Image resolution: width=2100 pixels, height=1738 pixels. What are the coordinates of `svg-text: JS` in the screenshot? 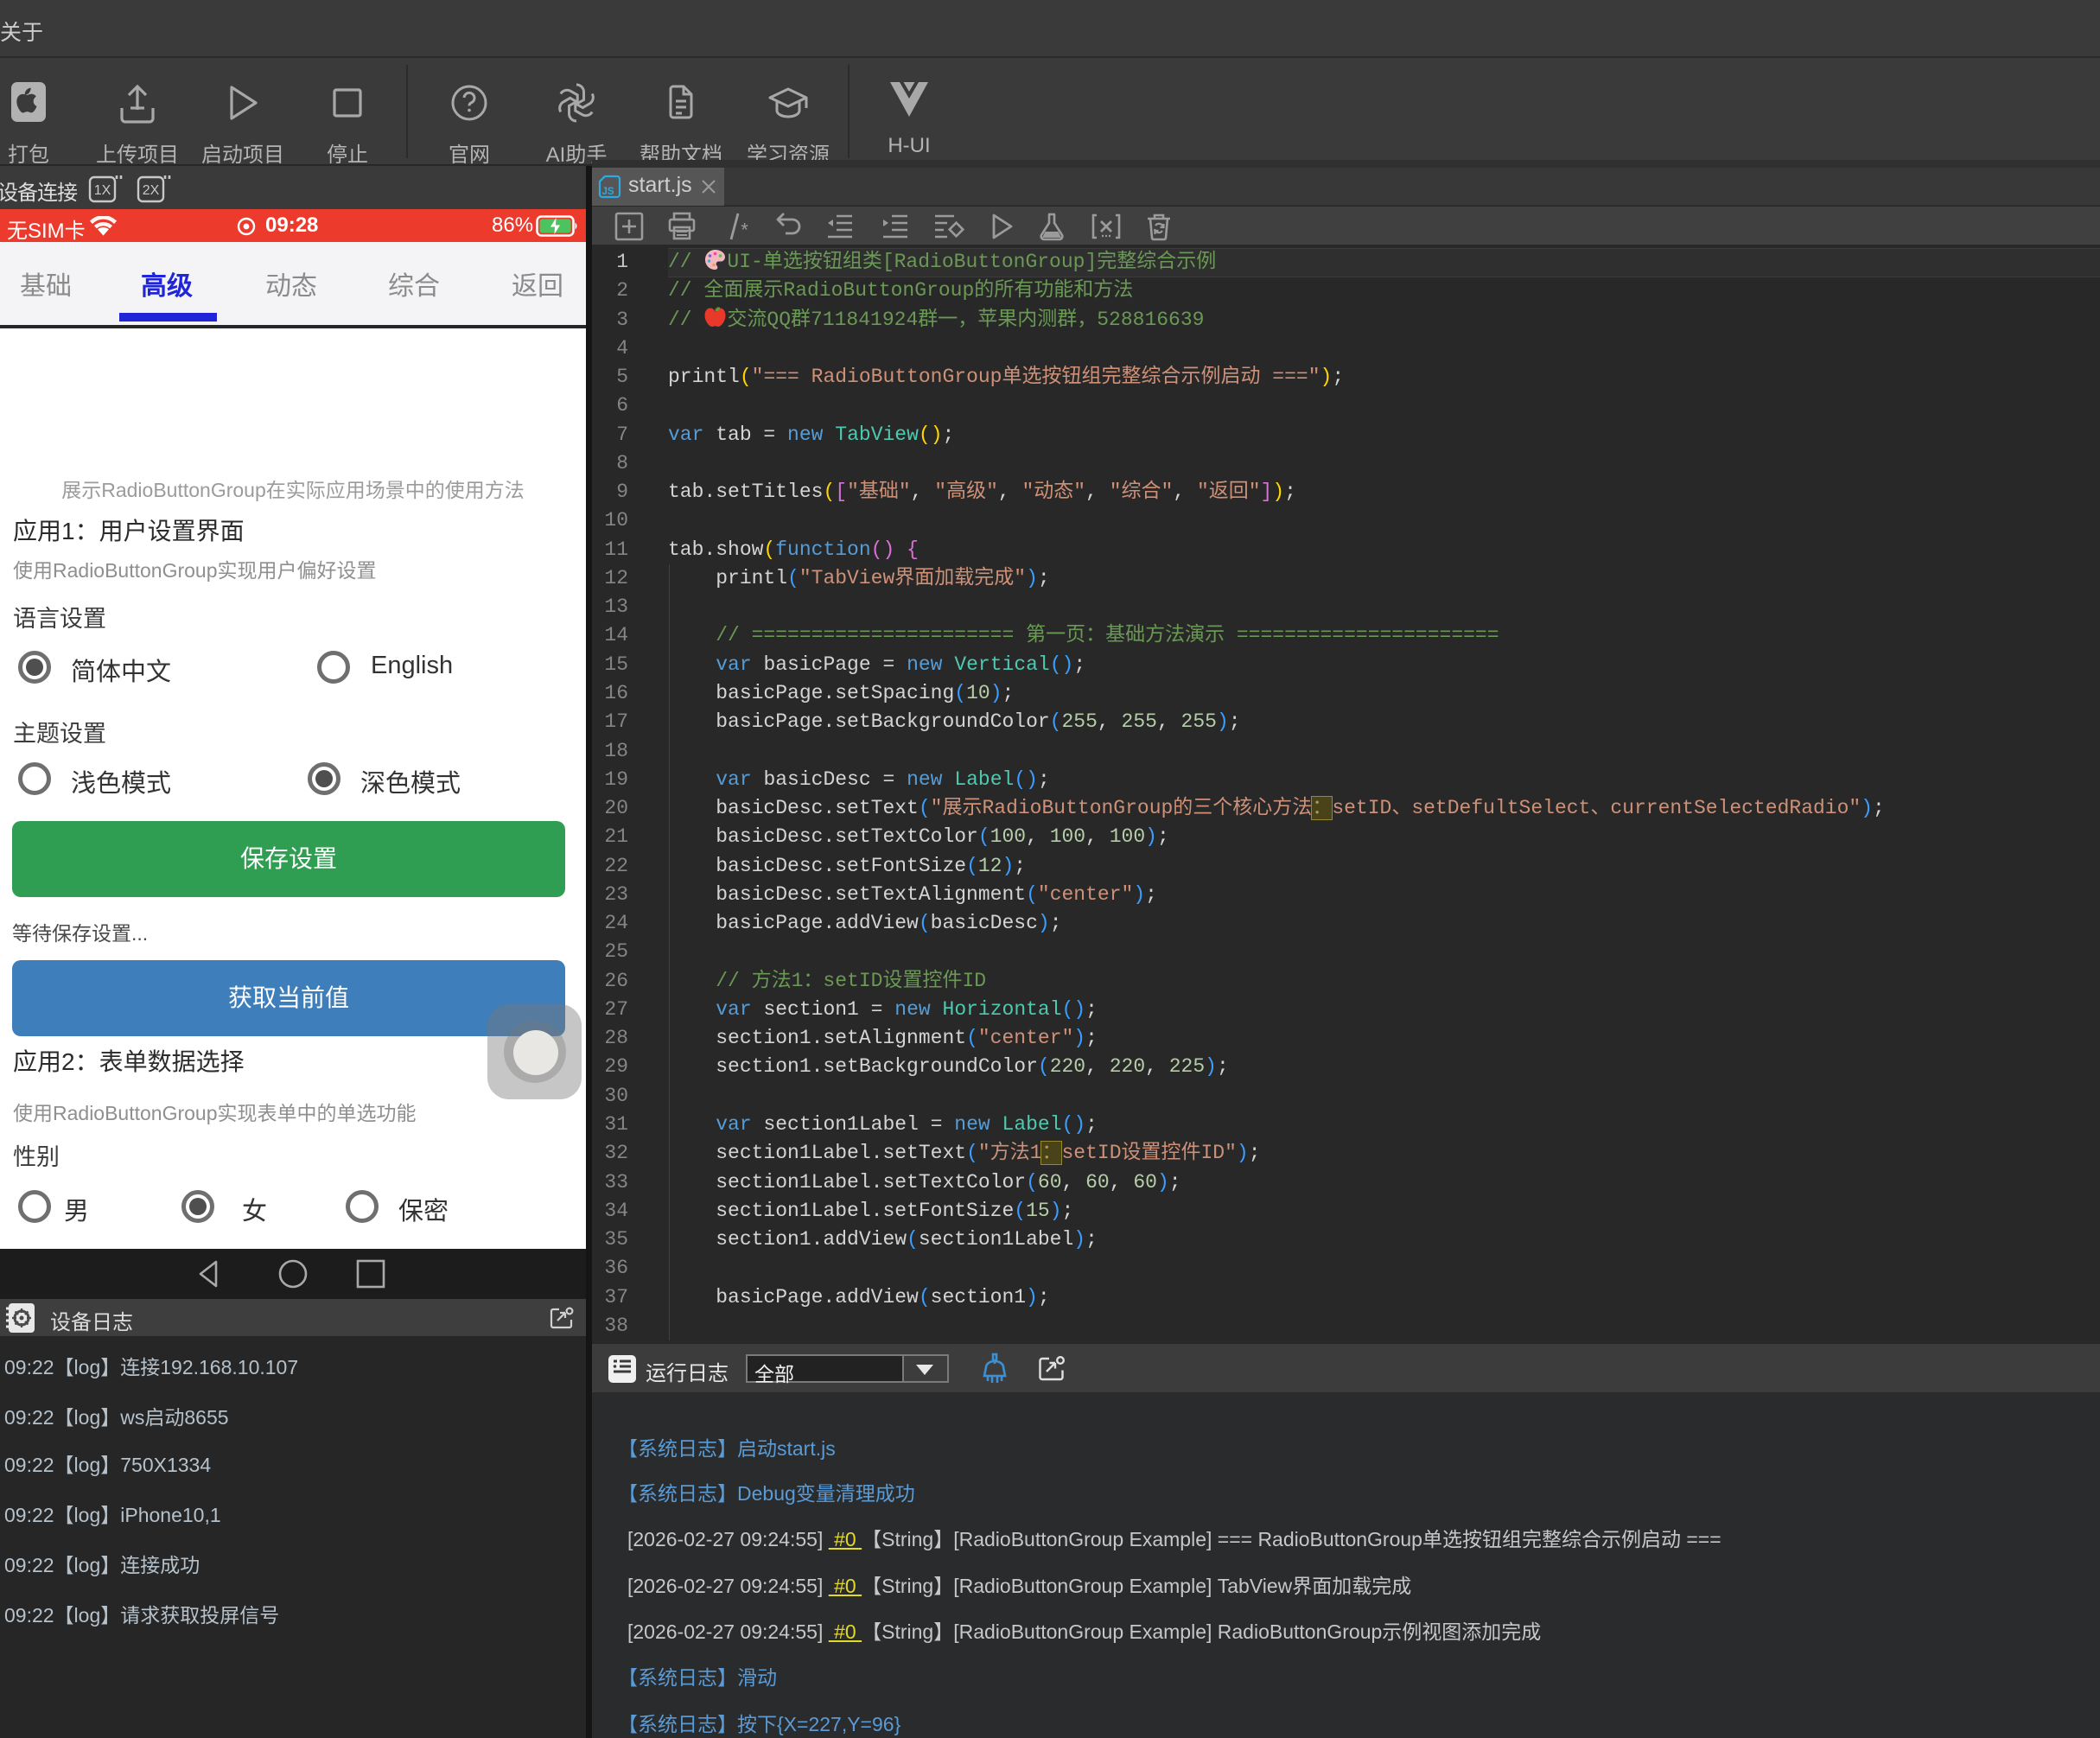 It's located at (608, 192).